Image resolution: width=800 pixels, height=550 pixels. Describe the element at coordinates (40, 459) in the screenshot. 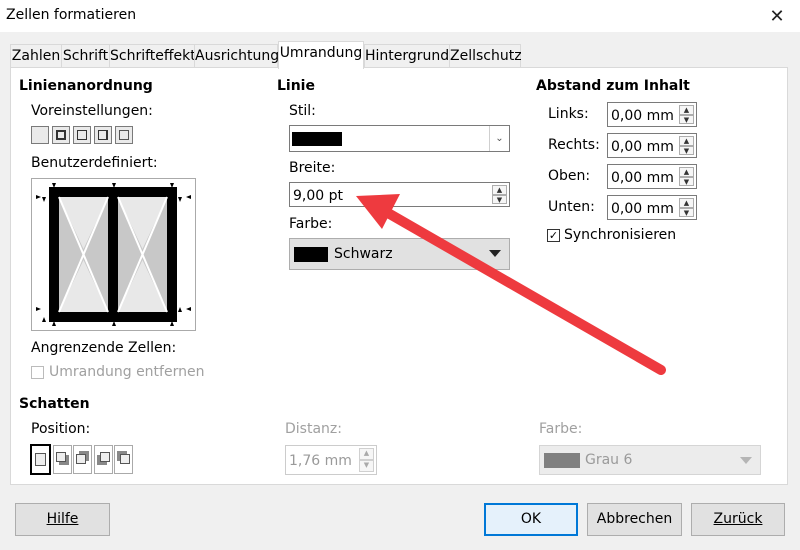

I see `shadow-none-icon` at that location.